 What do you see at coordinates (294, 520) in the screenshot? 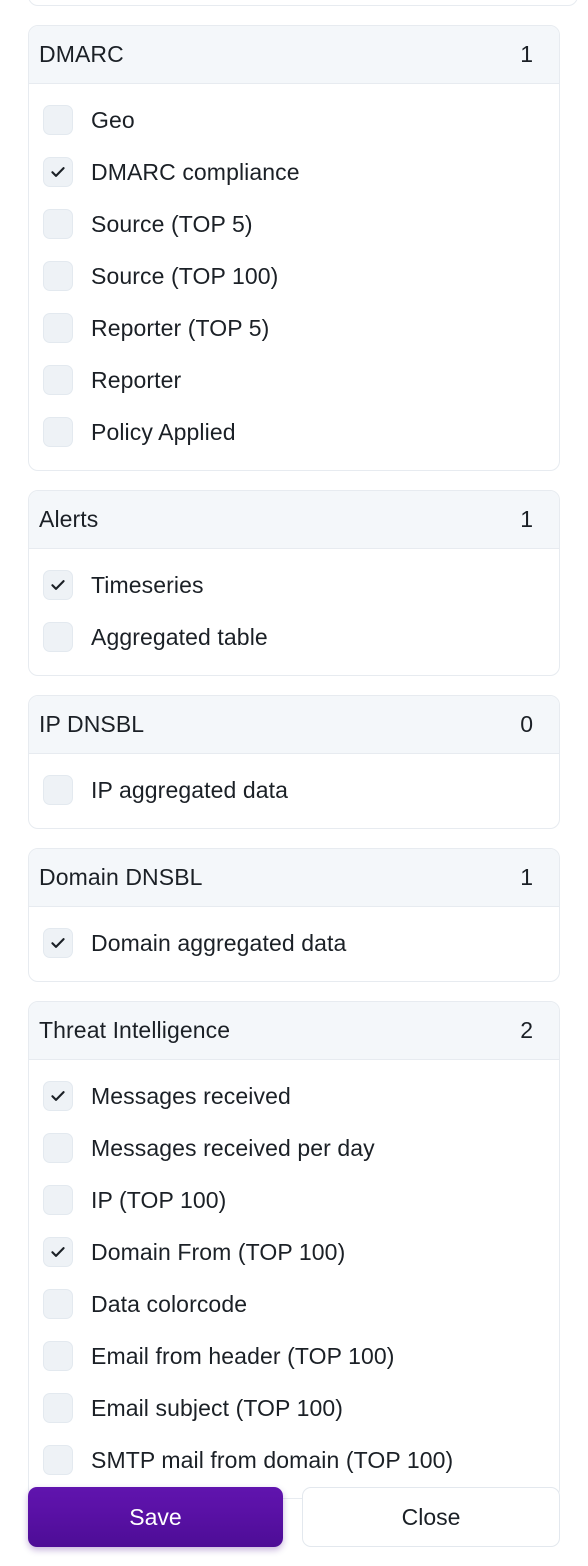
I see `group-header: Alerts 1` at bounding box center [294, 520].